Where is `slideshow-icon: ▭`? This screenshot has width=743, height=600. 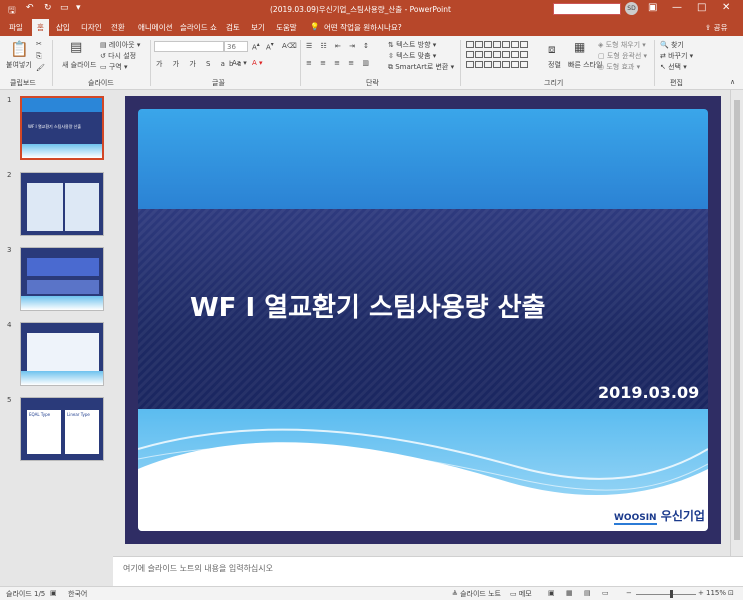
slideshow-icon: ▭ is located at coordinates (605, 593).